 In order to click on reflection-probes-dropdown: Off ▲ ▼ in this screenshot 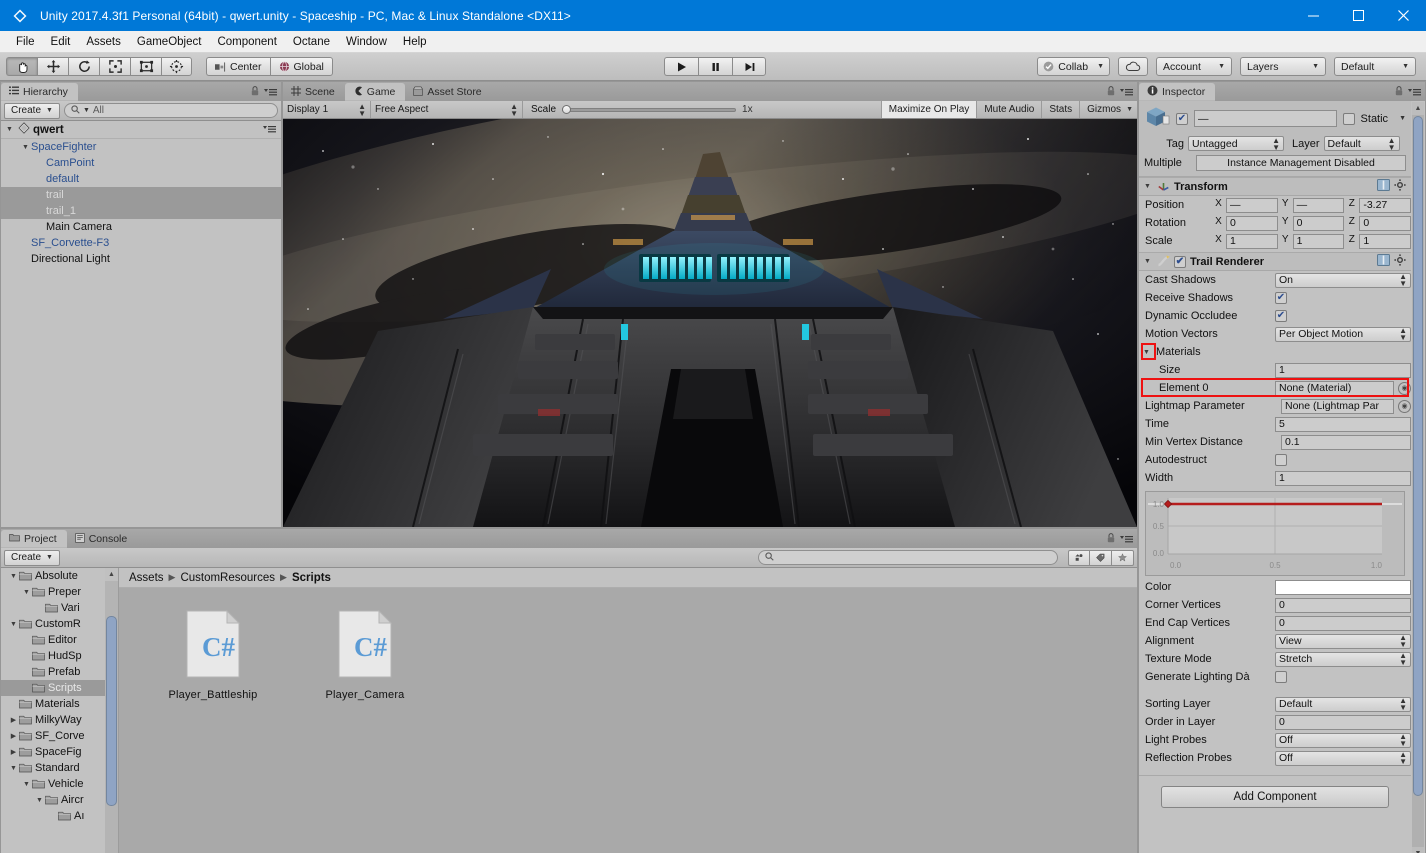, I will do `click(1343, 758)`.